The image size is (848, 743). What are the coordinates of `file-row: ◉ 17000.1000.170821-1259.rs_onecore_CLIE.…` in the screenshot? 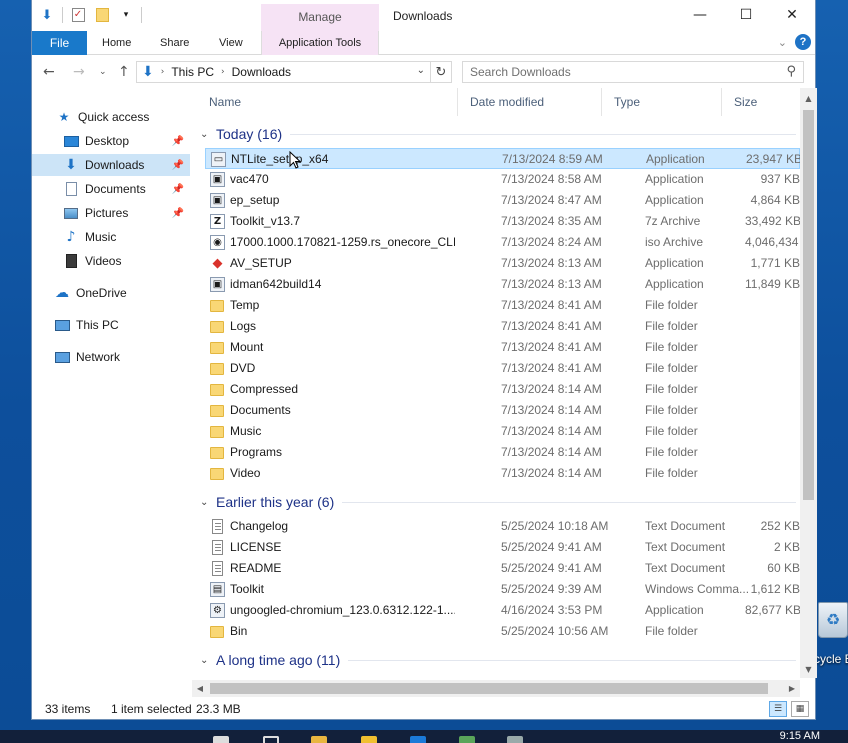 It's located at (502, 242).